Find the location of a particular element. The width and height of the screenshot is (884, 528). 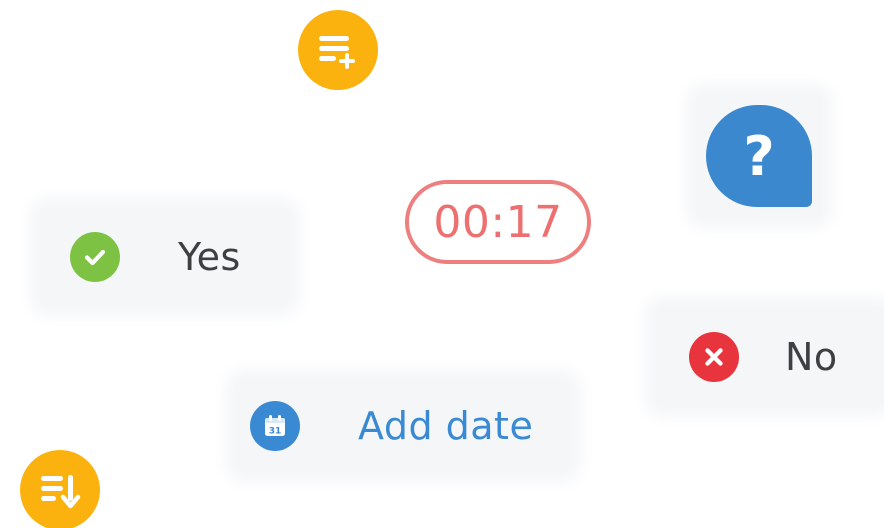

add-date-button: 31 Add date is located at coordinates (403, 426).